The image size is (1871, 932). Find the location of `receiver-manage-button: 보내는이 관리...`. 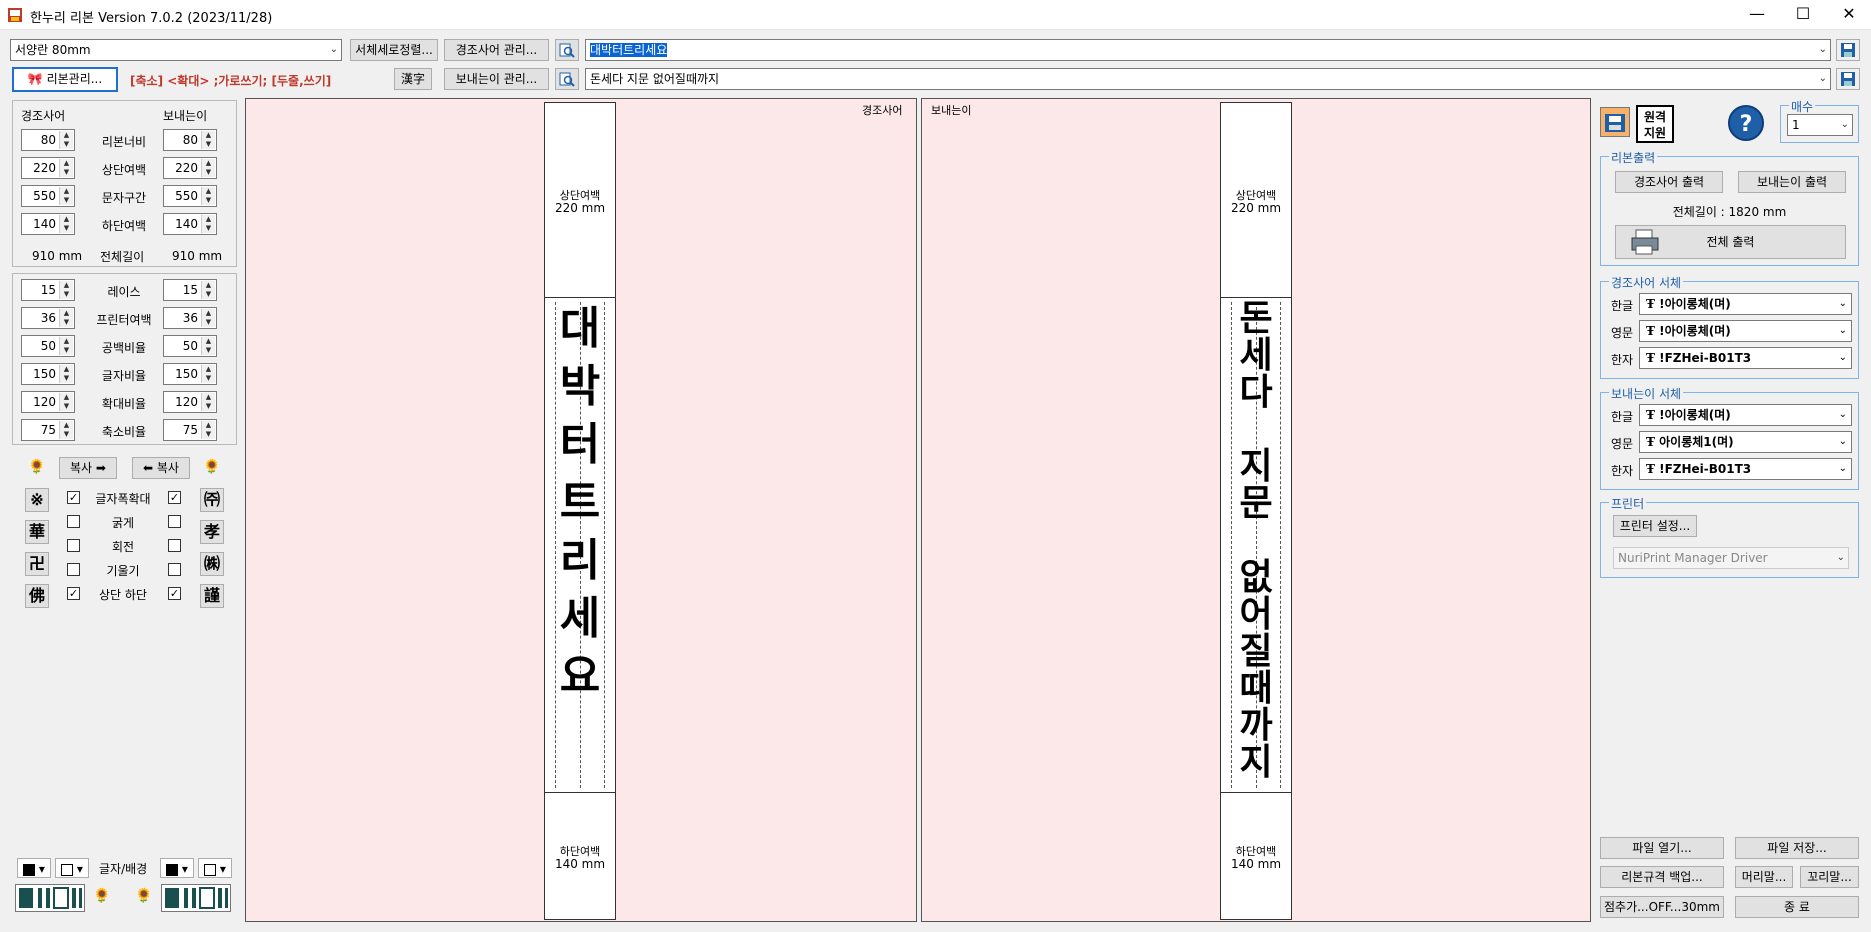

receiver-manage-button: 보내는이 관리... is located at coordinates (496, 79).